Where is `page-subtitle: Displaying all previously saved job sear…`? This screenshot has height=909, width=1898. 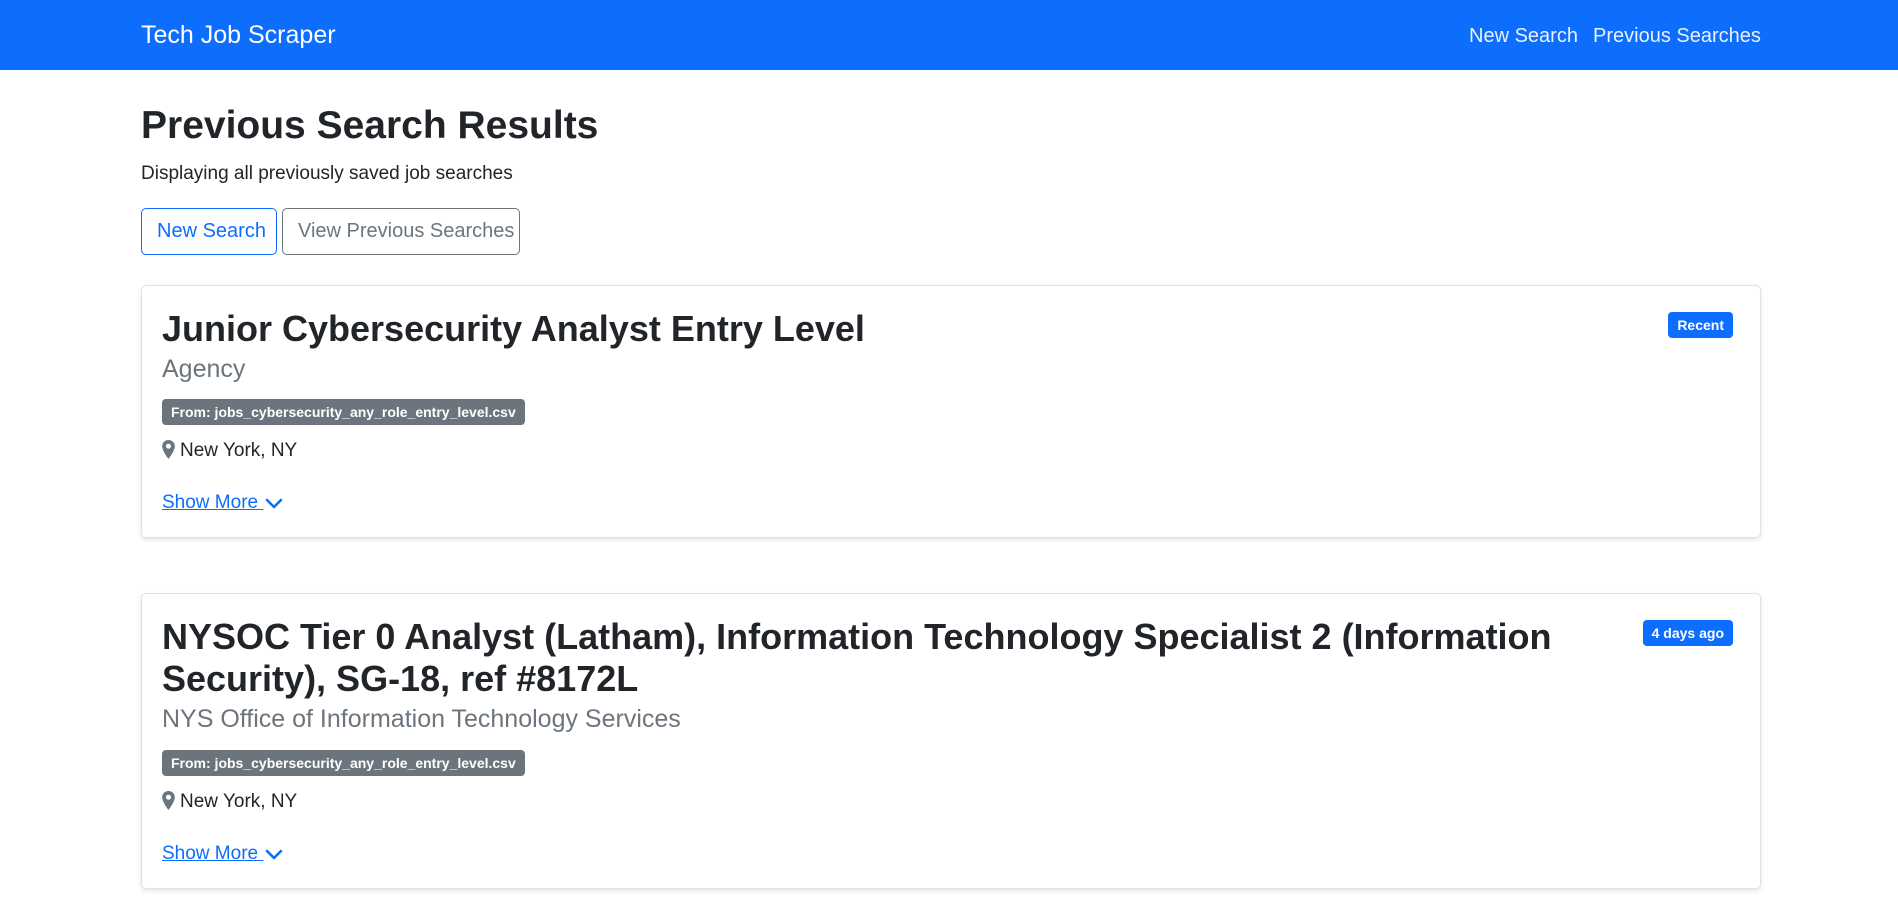 page-subtitle: Displaying all previously saved job sear… is located at coordinates (327, 173).